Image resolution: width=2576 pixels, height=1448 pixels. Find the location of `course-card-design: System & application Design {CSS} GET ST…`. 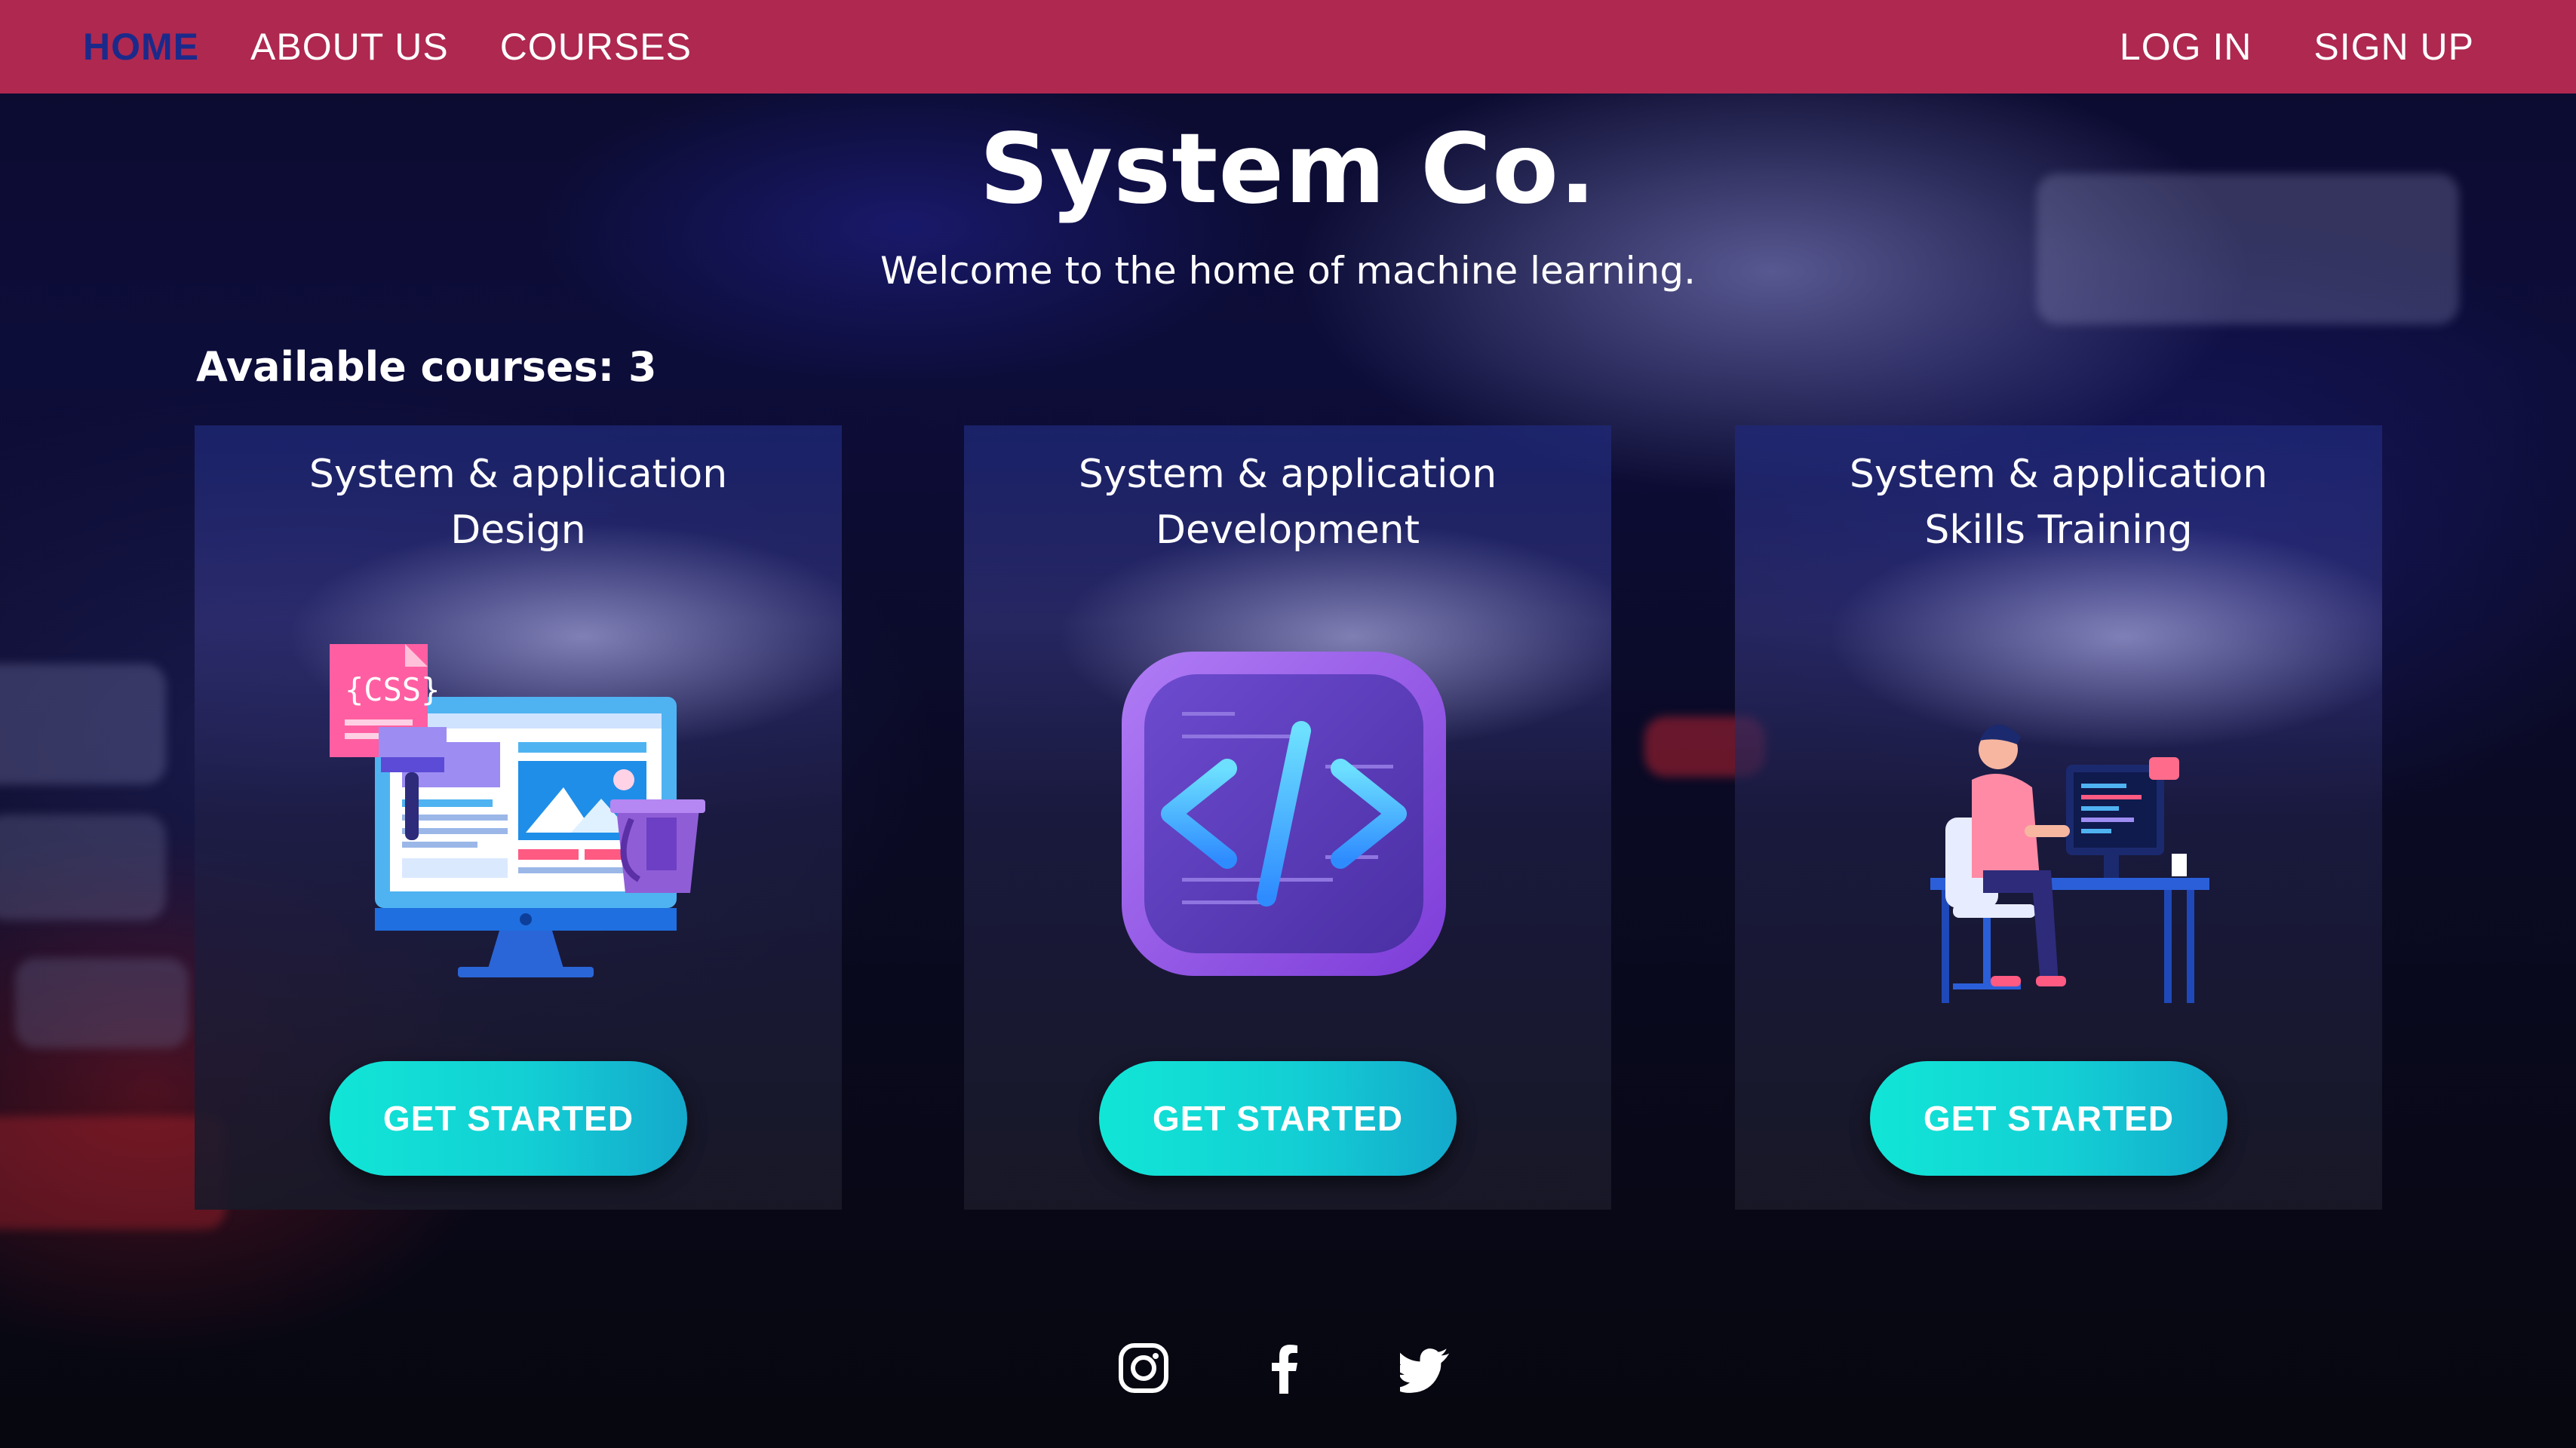

course-card-design: System & application Design {CSS} GET ST… is located at coordinates (518, 817).